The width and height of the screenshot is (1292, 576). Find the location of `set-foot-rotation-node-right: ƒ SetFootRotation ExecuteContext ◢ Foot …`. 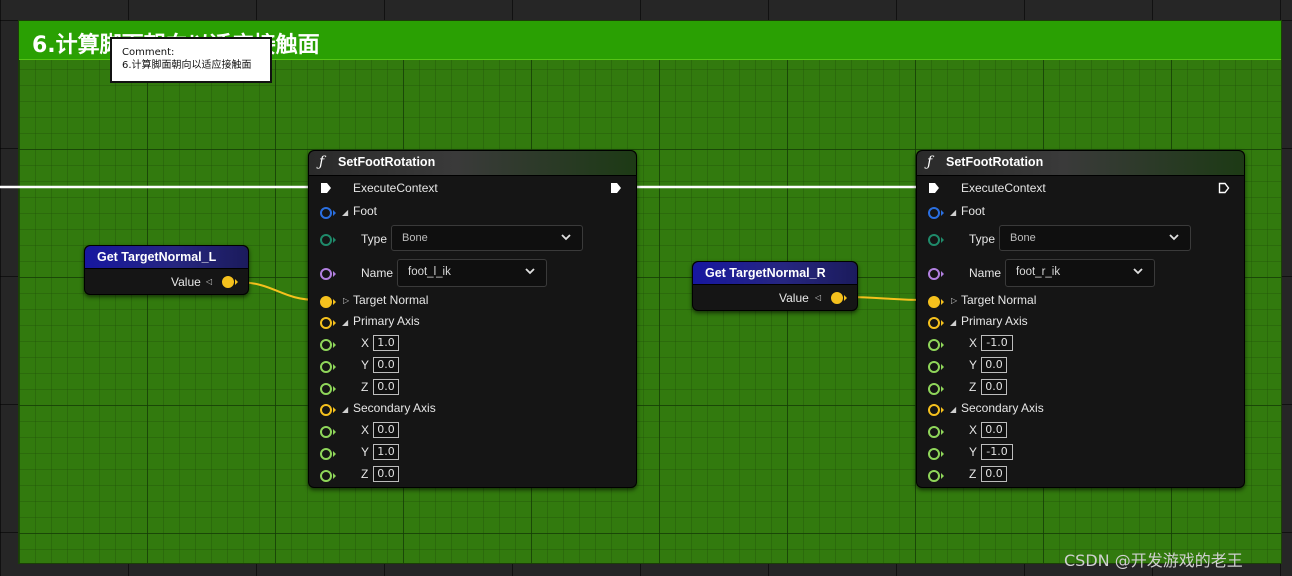

set-foot-rotation-node-right: ƒ SetFootRotation ExecuteContext ◢ Foot … is located at coordinates (1080, 319).